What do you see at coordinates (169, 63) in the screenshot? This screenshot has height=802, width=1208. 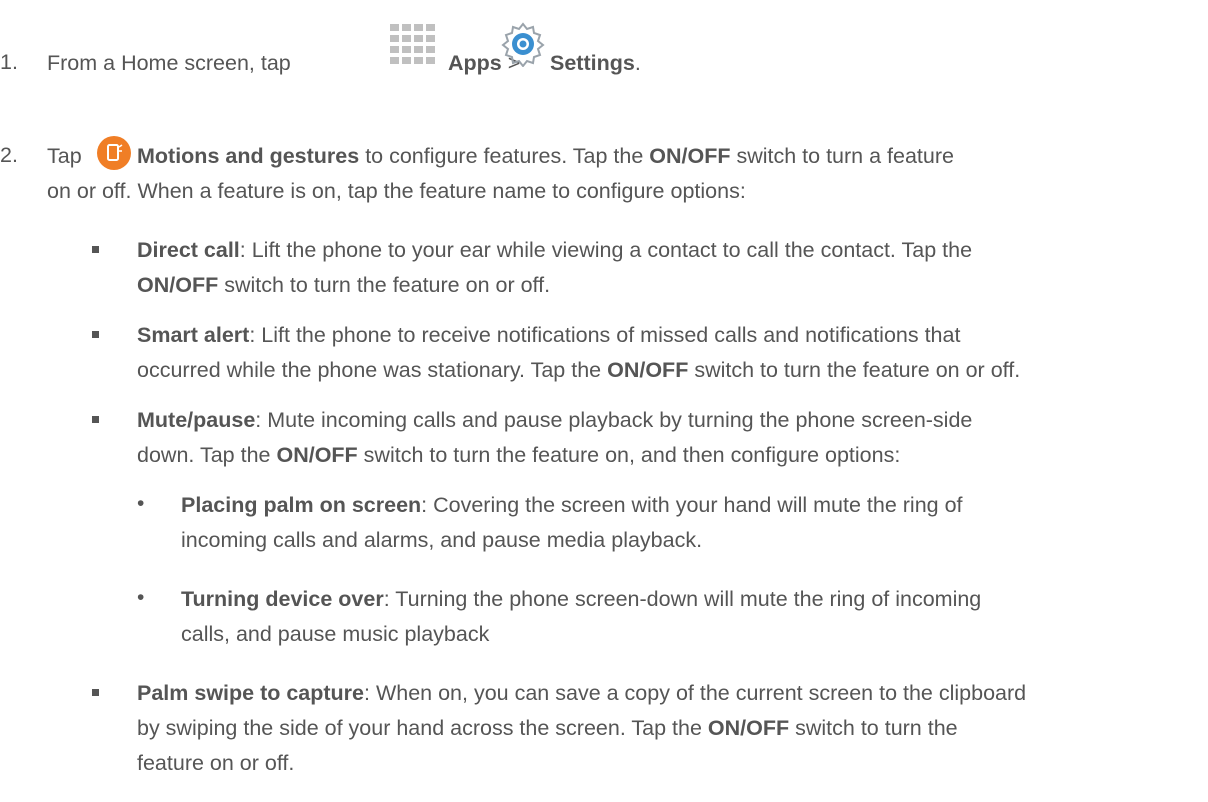 I see `step1-text: From a Home screen, tap` at bounding box center [169, 63].